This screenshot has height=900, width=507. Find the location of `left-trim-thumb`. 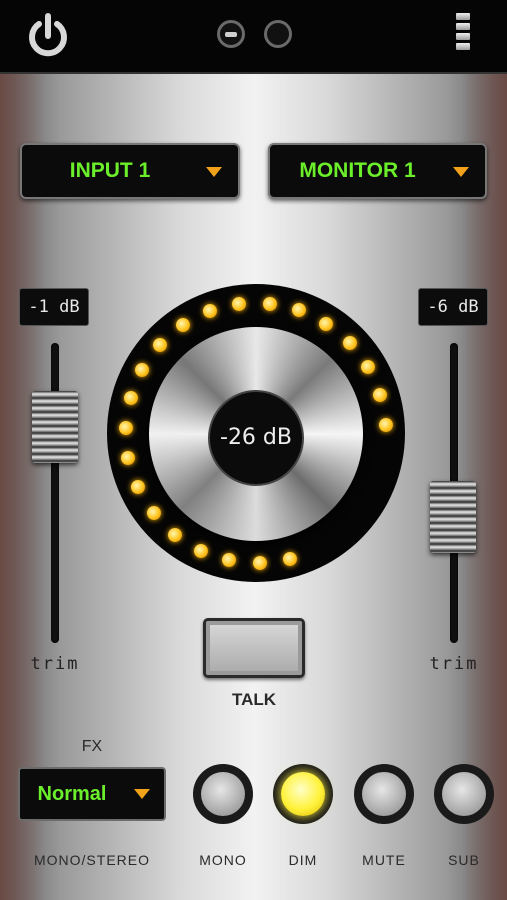

left-trim-thumb is located at coordinates (55, 427).